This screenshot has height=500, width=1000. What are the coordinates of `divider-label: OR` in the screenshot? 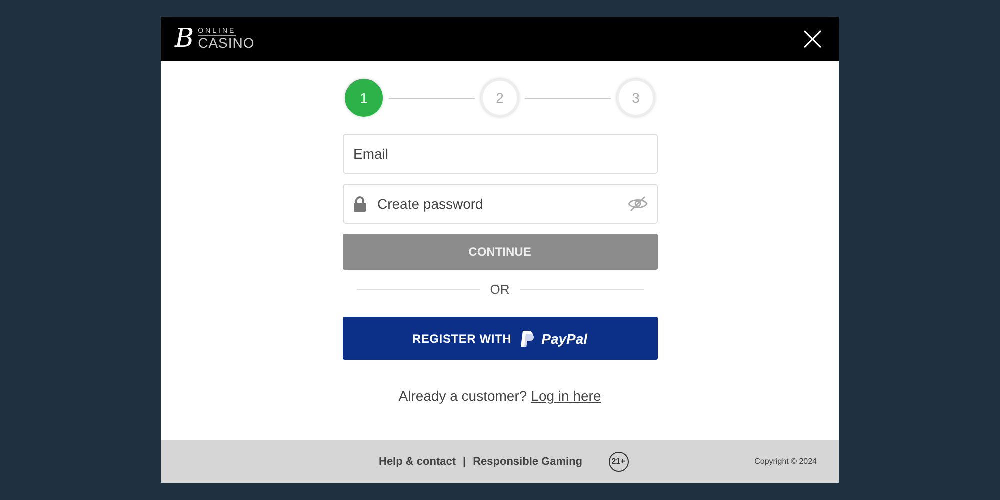 It's located at (500, 289).